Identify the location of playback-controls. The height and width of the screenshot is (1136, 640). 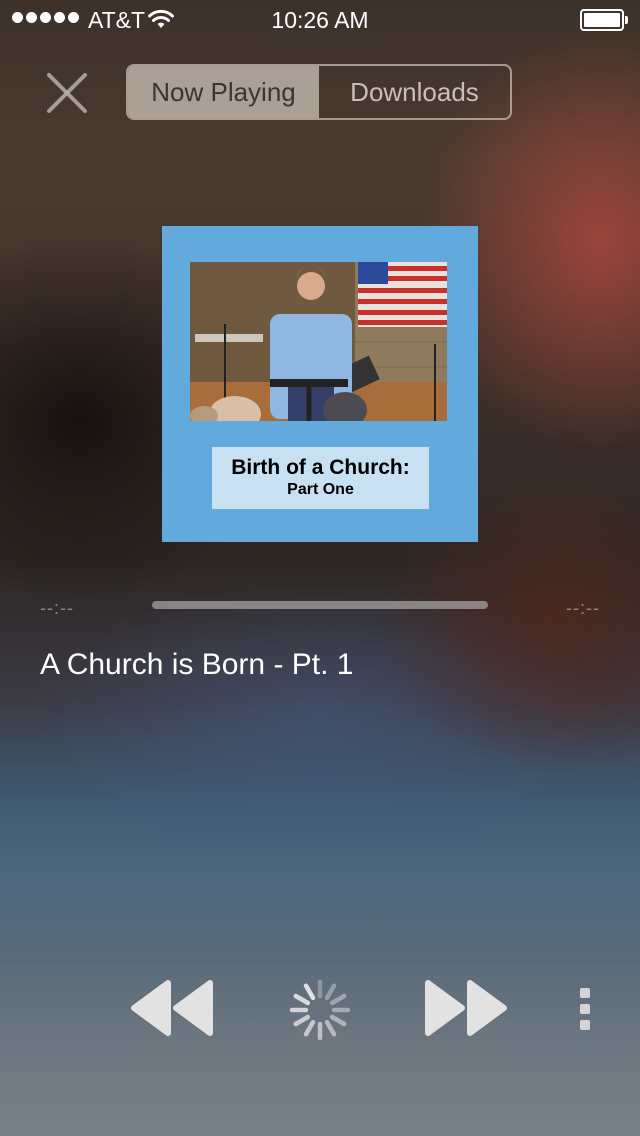
(320, 1010).